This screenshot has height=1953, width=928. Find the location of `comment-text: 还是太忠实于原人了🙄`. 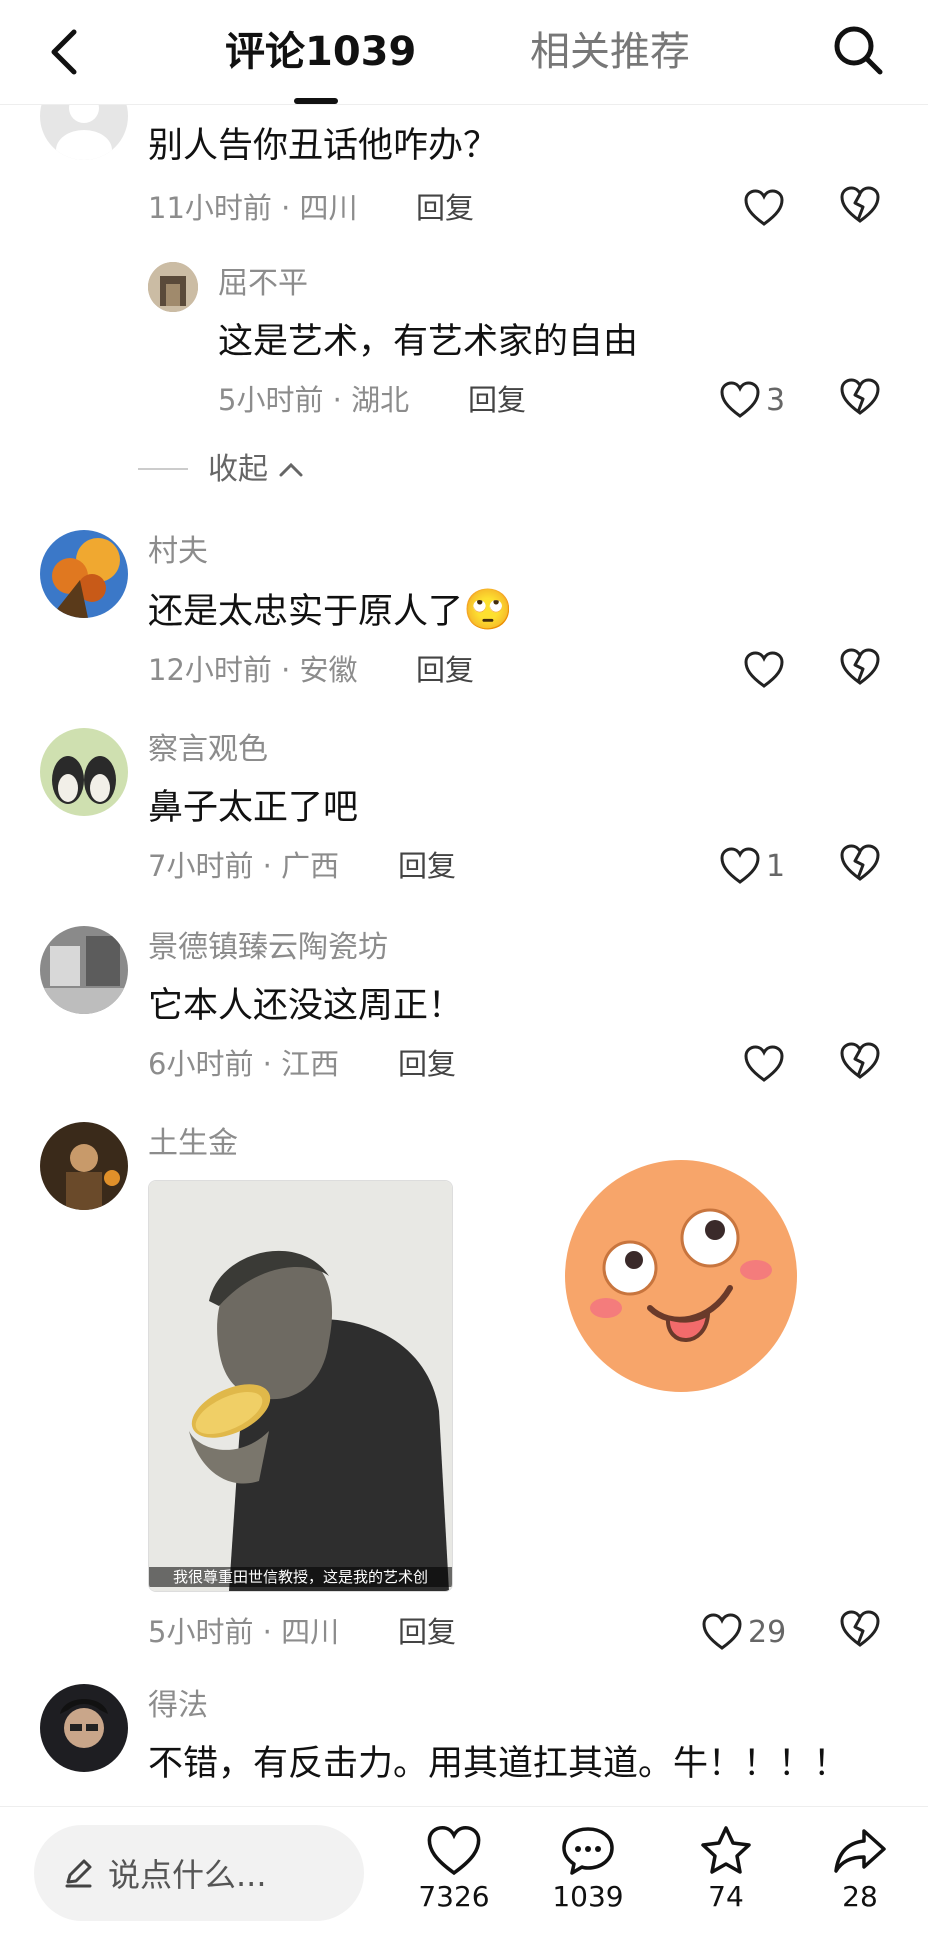

comment-text: 还是太忠实于原人了🙄 is located at coordinates (330, 611).